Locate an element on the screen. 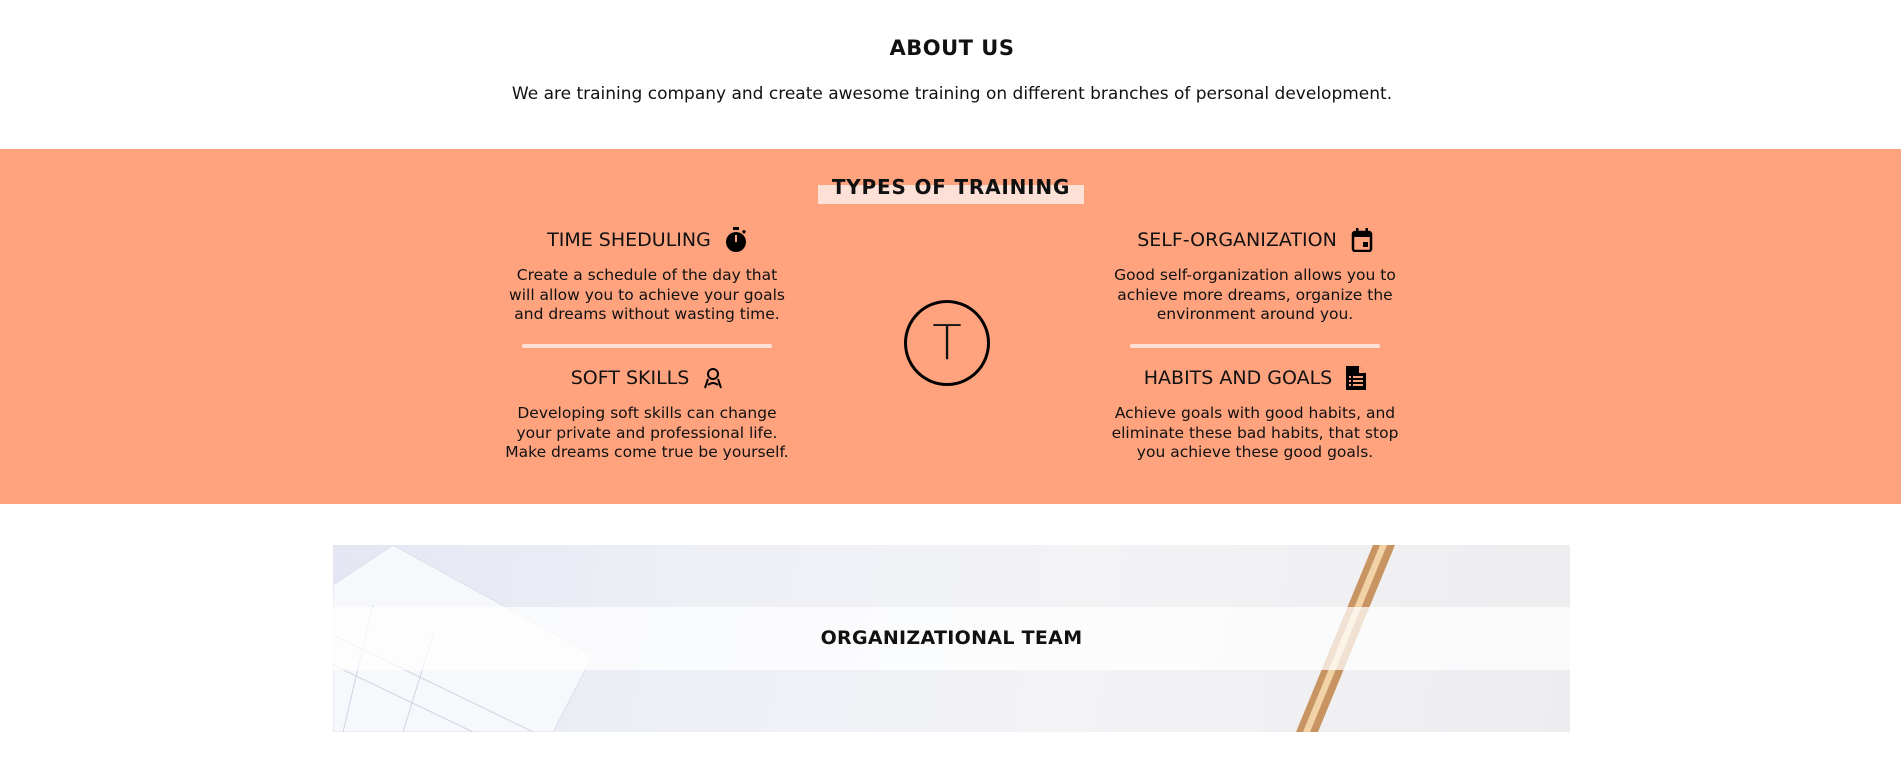  desc-line: achieve more dreams, organize the is located at coordinates (1255, 294).